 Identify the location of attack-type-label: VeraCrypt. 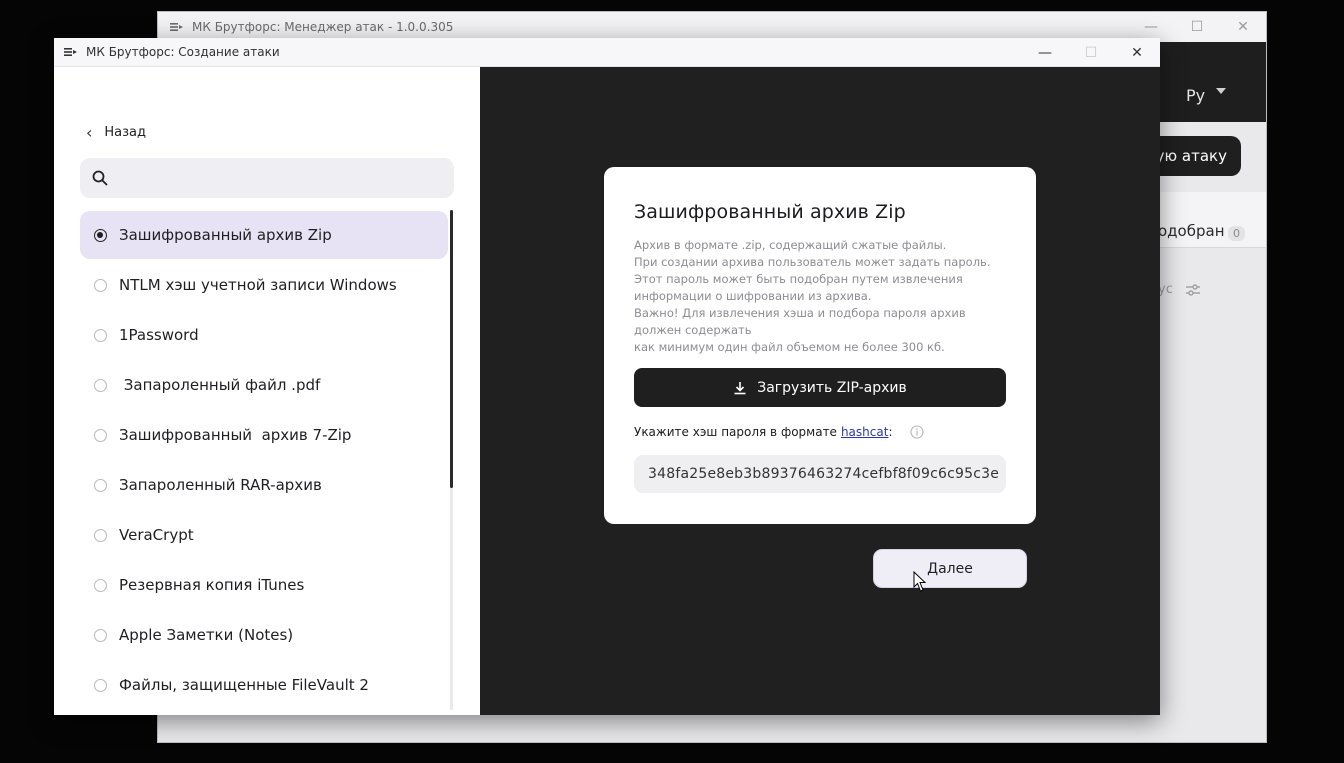
(156, 535).